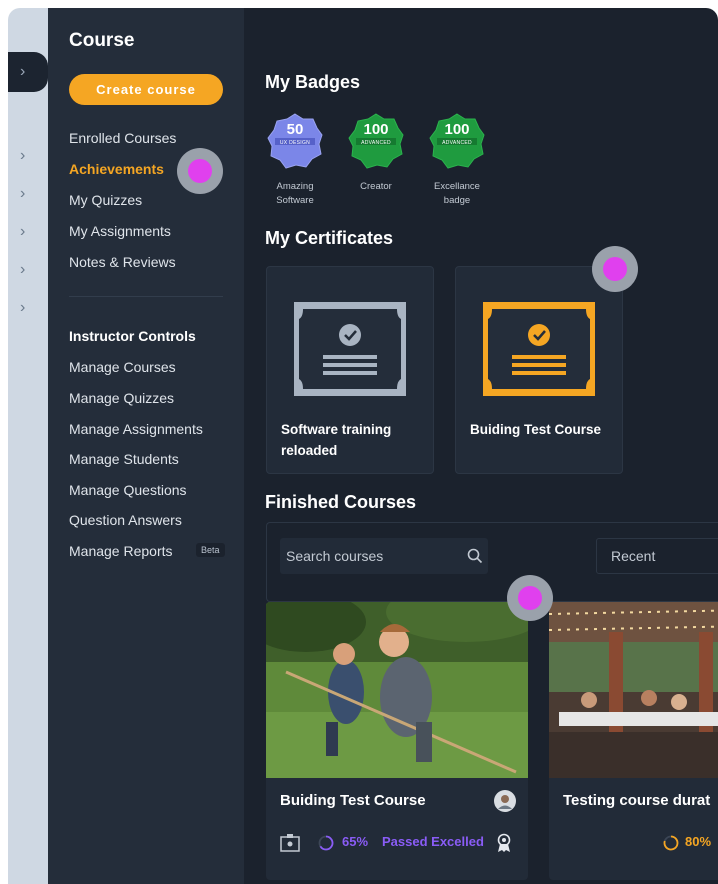 The width and height of the screenshot is (718, 884). I want to click on course-card: Testing course durat 80%, so click(633, 741).